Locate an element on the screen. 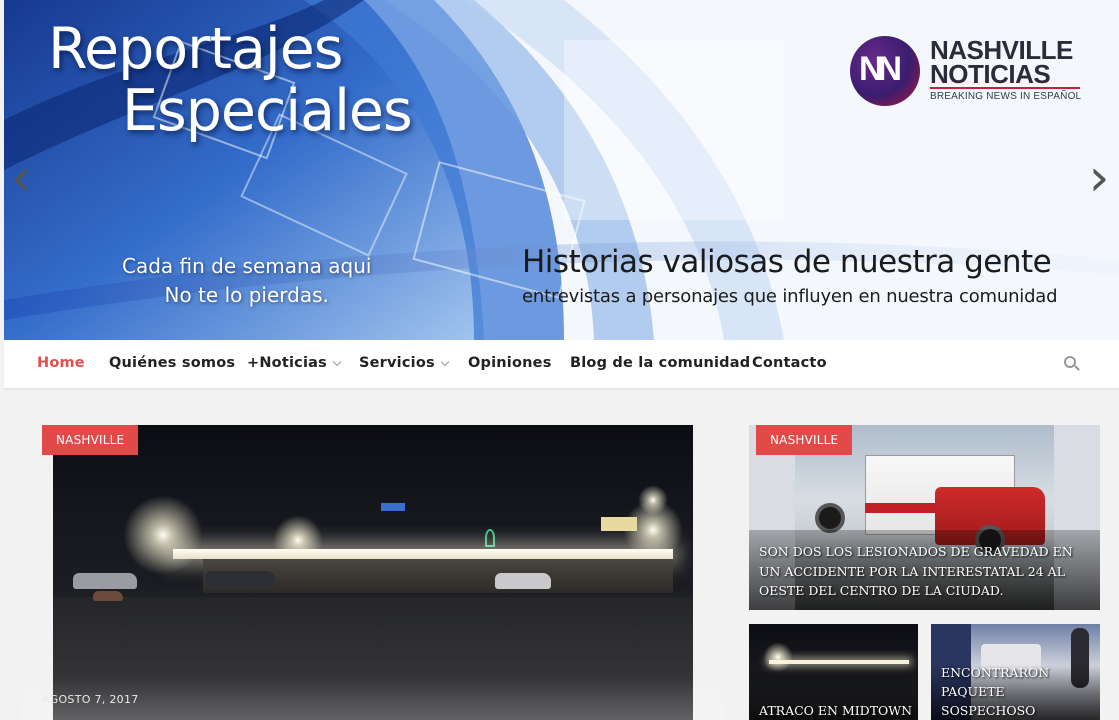 Image resolution: width=1119 pixels, height=720 pixels. side-post-thumb: ENCONTRARON PAQUETE SOSPECHOSO is located at coordinates (1015, 672).